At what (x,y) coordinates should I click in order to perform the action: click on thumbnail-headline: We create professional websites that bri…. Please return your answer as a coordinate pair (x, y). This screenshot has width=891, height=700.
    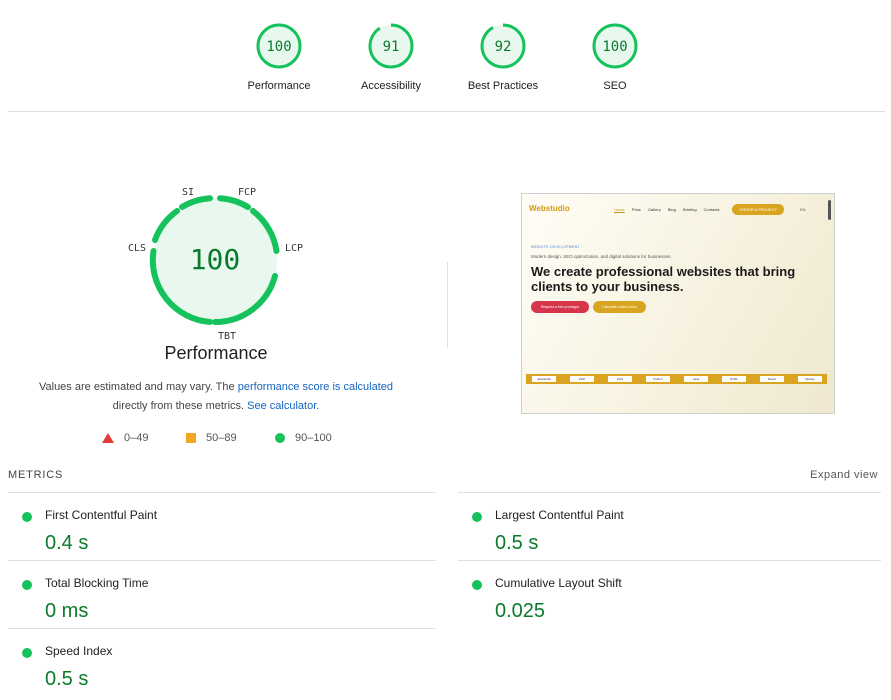
    Looking at the image, I should click on (663, 279).